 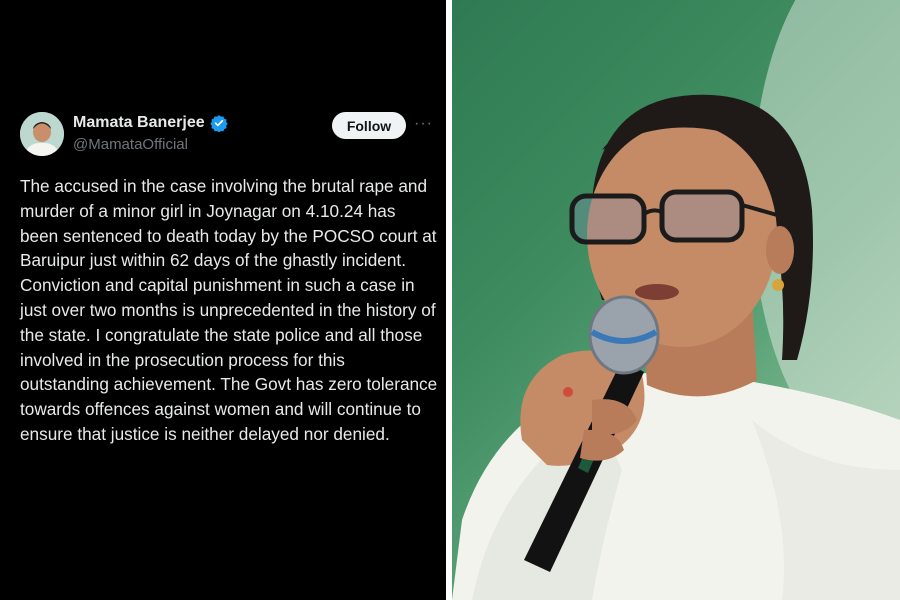 What do you see at coordinates (369, 125) in the screenshot?
I see `follow-button: Follow` at bounding box center [369, 125].